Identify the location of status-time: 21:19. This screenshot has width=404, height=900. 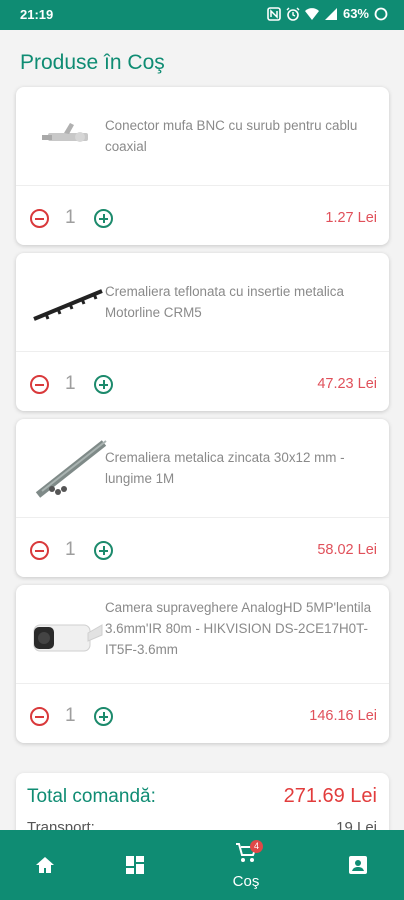
(37, 14).